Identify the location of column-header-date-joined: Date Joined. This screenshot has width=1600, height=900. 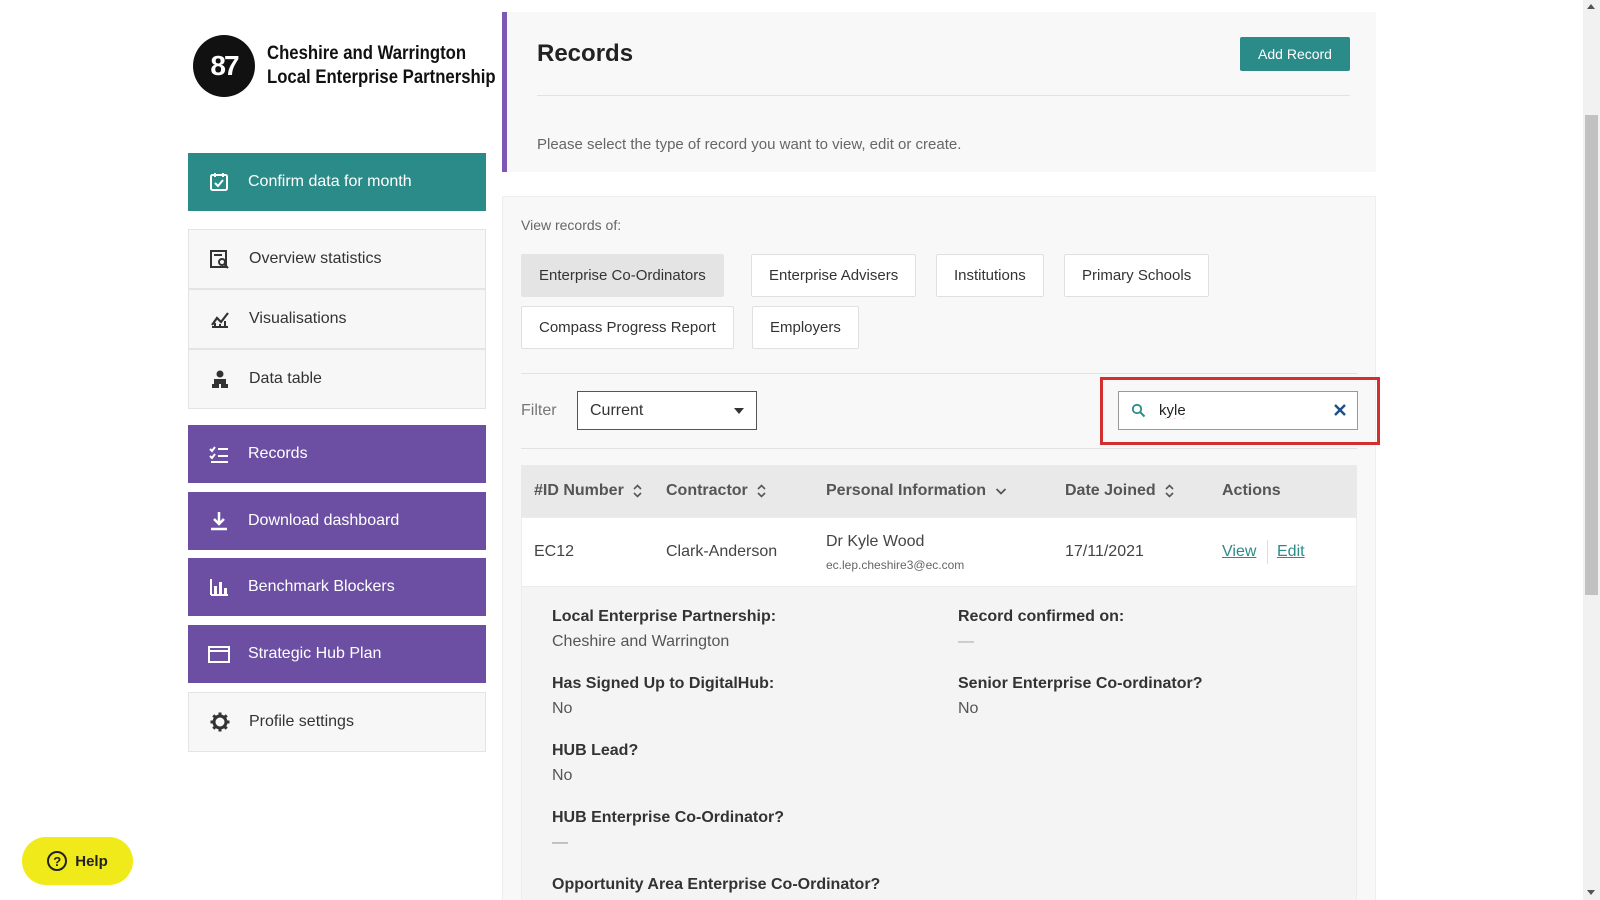
(1119, 491).